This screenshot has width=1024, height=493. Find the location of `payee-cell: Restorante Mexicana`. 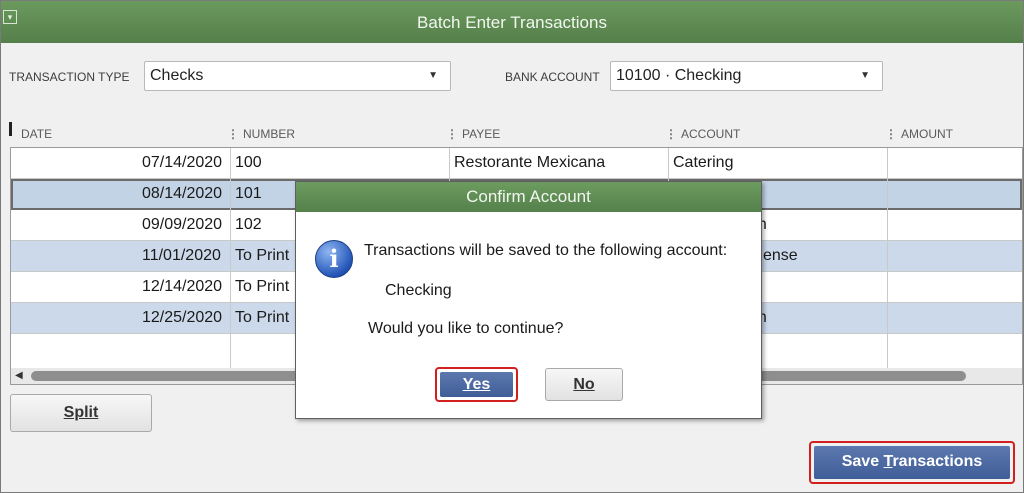

payee-cell: Restorante Mexicana is located at coordinates (529, 163).